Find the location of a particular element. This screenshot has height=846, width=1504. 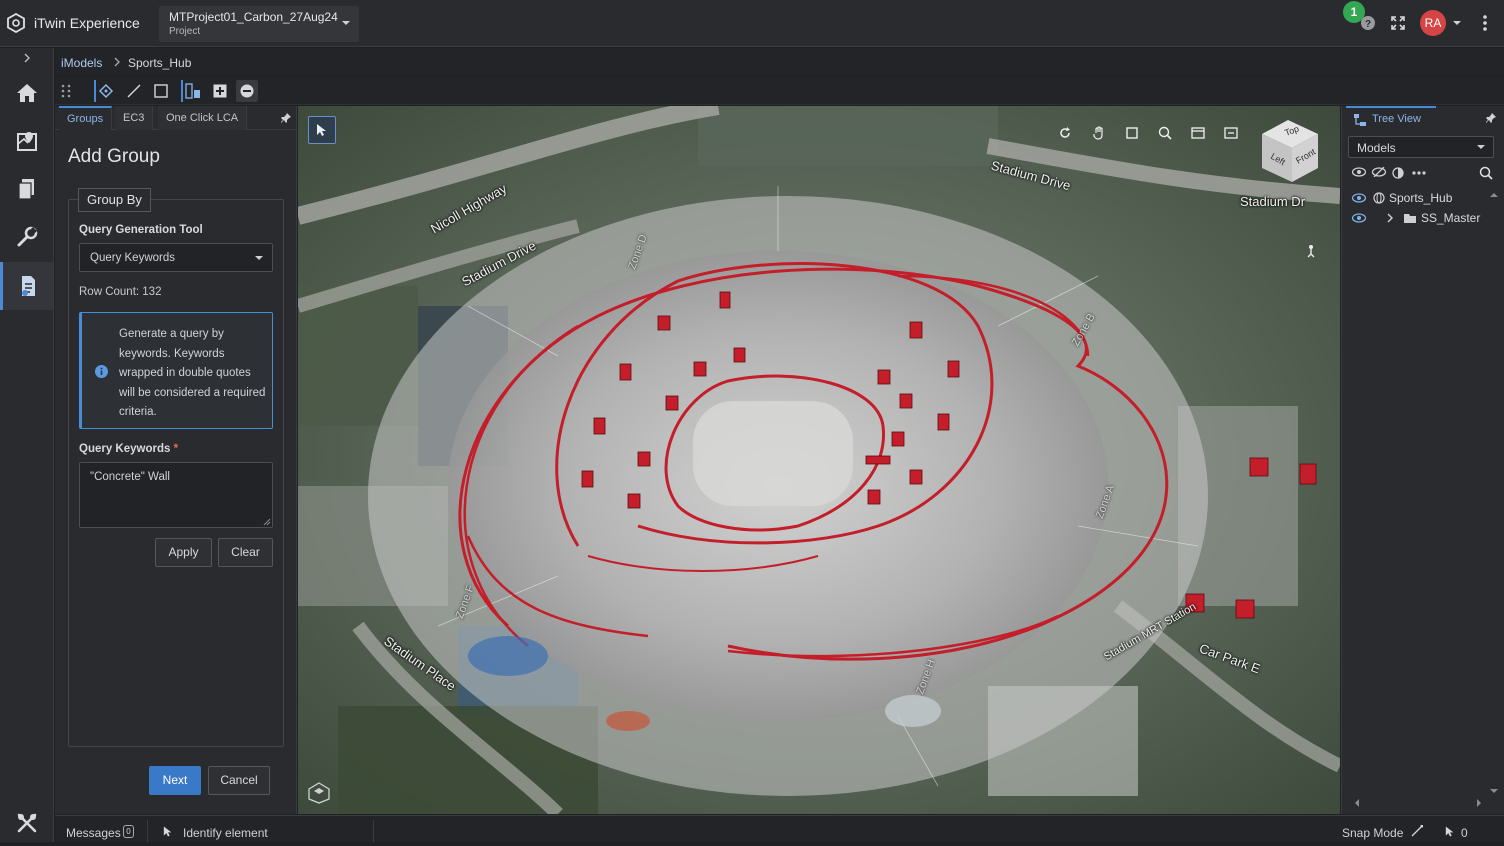

cursor-icon is located at coordinates (322, 130).